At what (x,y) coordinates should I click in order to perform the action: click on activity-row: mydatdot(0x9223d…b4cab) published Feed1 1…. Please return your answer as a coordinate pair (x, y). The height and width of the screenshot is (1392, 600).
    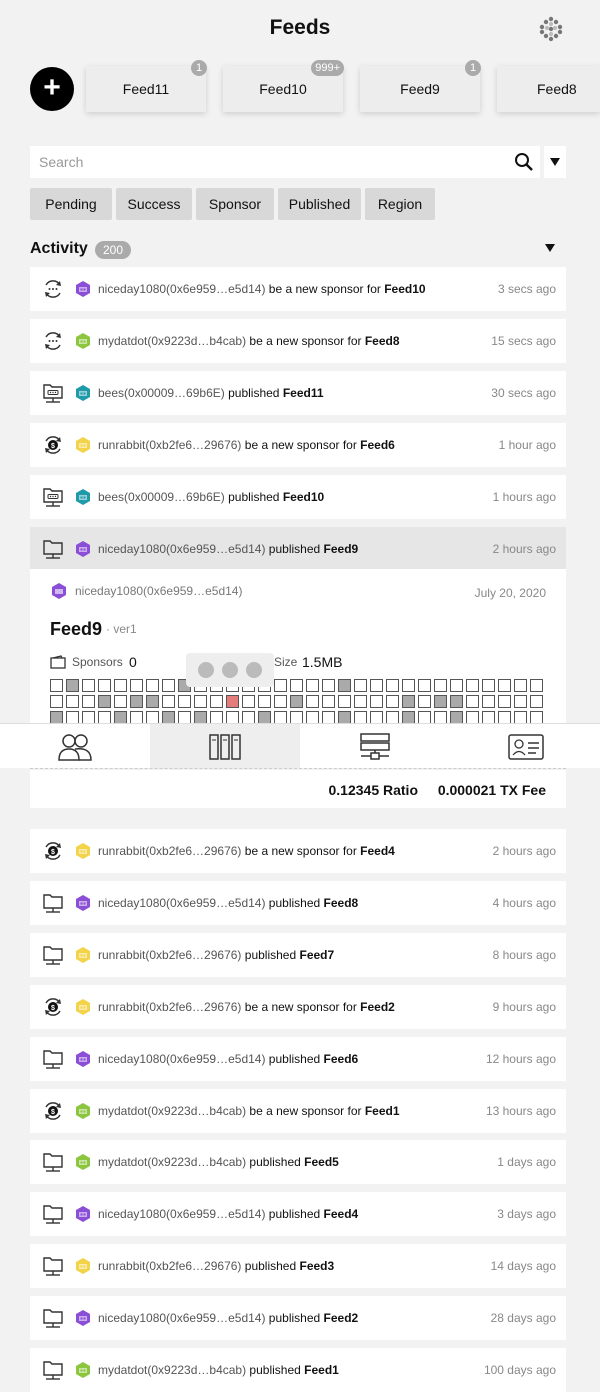
    Looking at the image, I should click on (298, 1370).